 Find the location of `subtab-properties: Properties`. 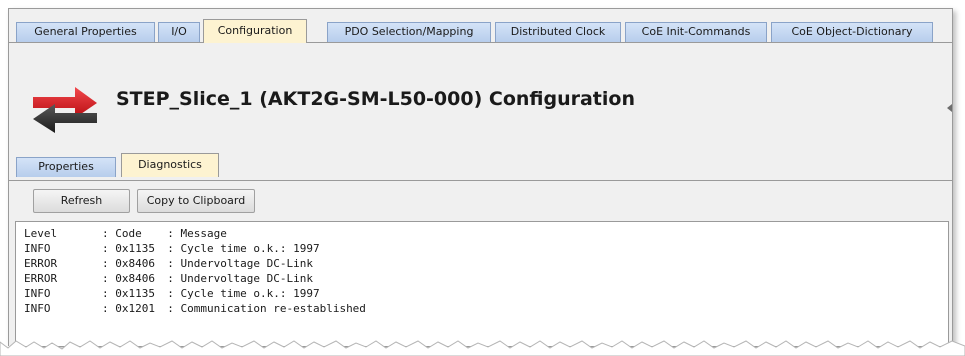

subtab-properties: Properties is located at coordinates (66, 167).